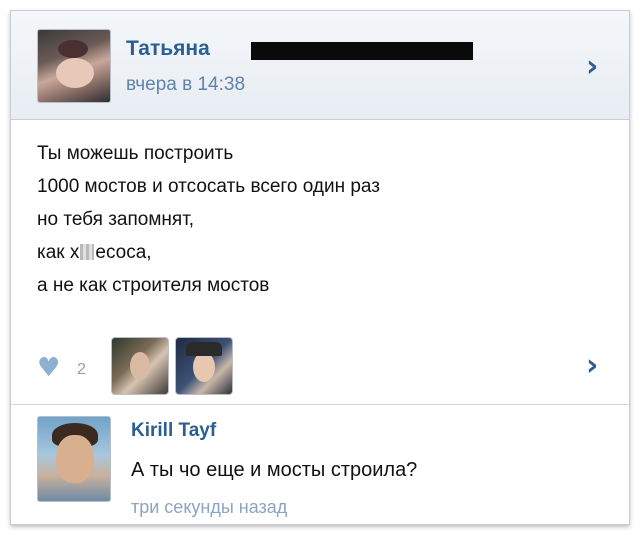 Image resolution: width=640 pixels, height=535 pixels. What do you see at coordinates (58, 252) in the screenshot?
I see `post-line-part: как х` at bounding box center [58, 252].